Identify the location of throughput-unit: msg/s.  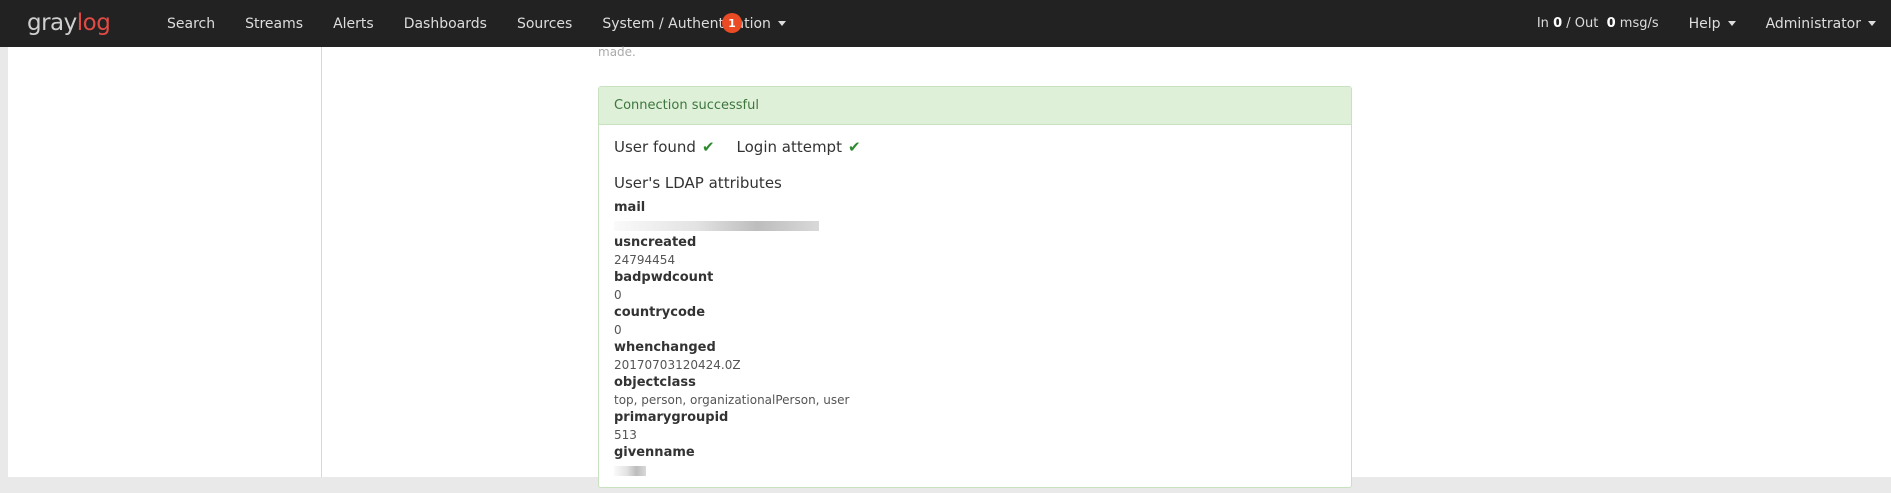
(1637, 23).